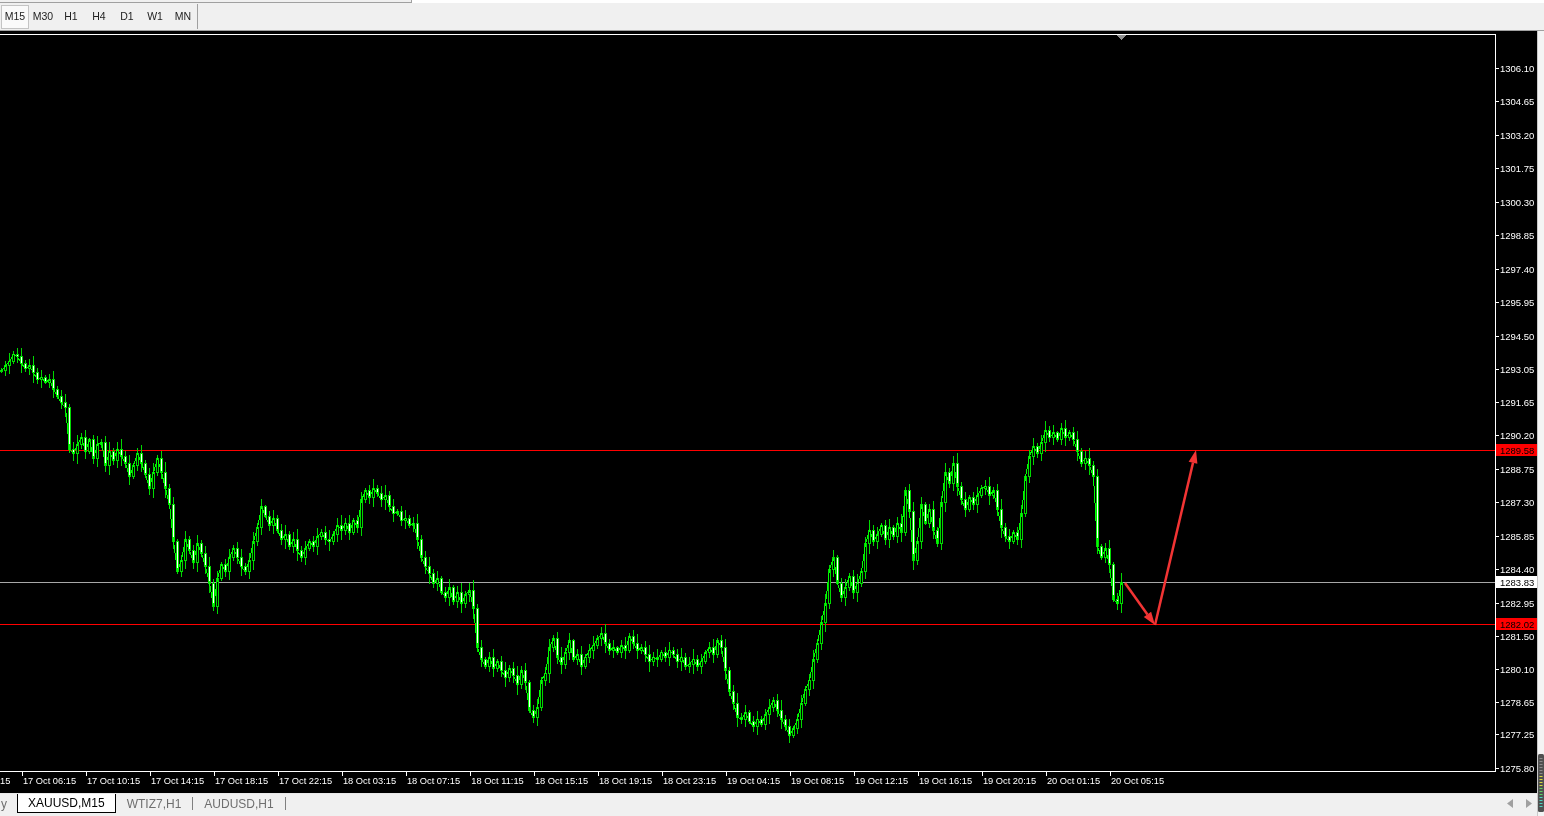  What do you see at coordinates (1517, 603) in the screenshot?
I see `price-label: 1282.95` at bounding box center [1517, 603].